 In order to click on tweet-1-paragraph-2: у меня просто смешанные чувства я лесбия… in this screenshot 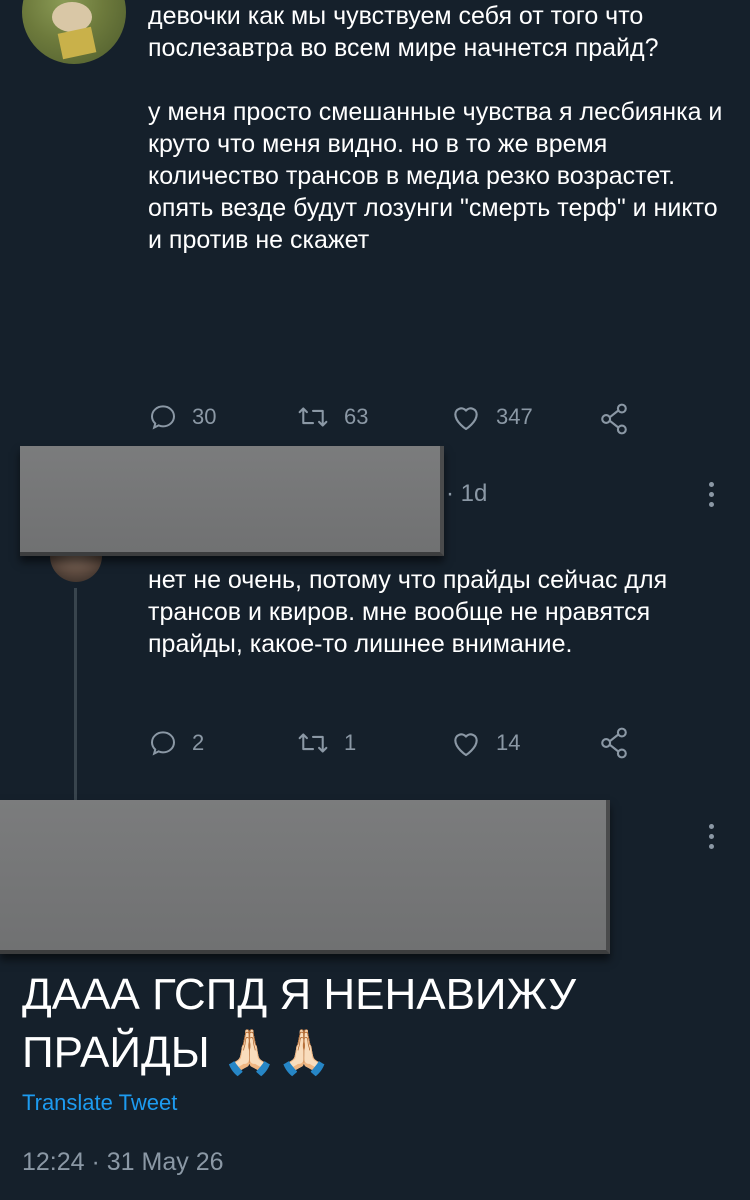, I will do `click(435, 176)`.